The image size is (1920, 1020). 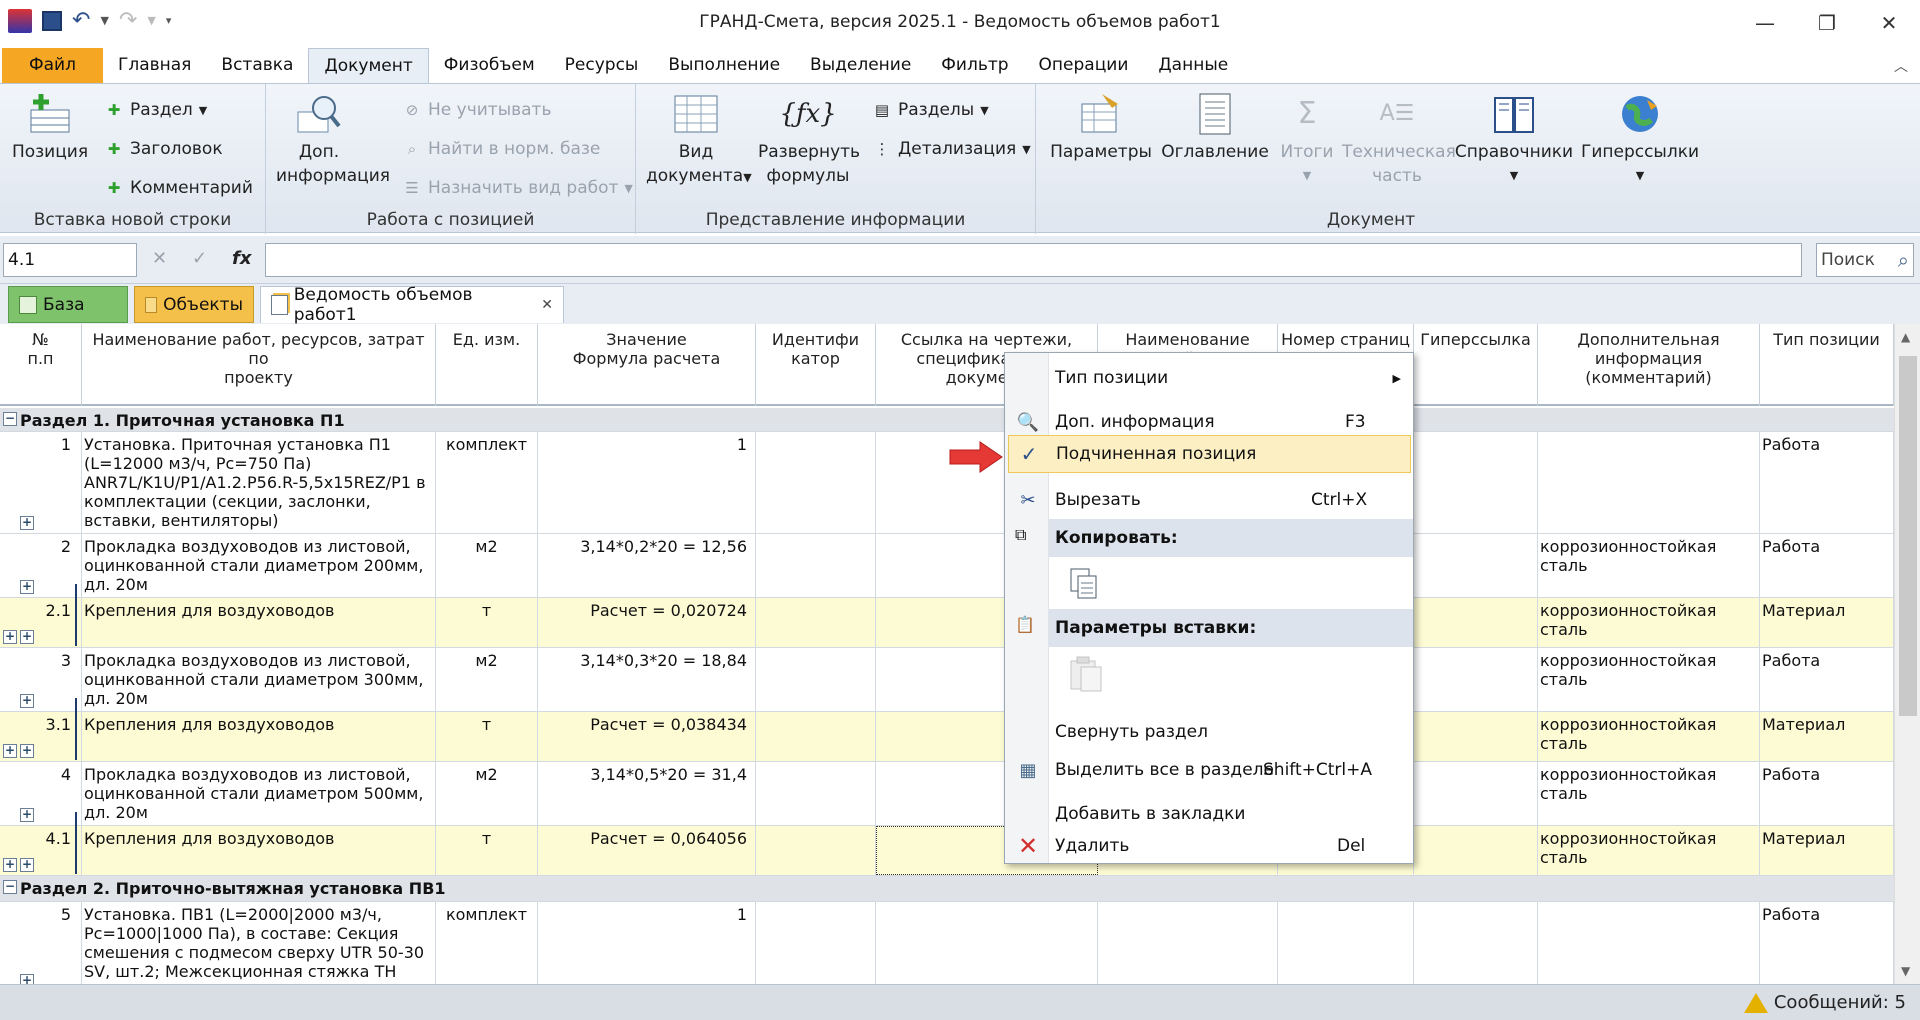 What do you see at coordinates (333, 140) in the screenshot?
I see `extra-info-button: Доп. информация` at bounding box center [333, 140].